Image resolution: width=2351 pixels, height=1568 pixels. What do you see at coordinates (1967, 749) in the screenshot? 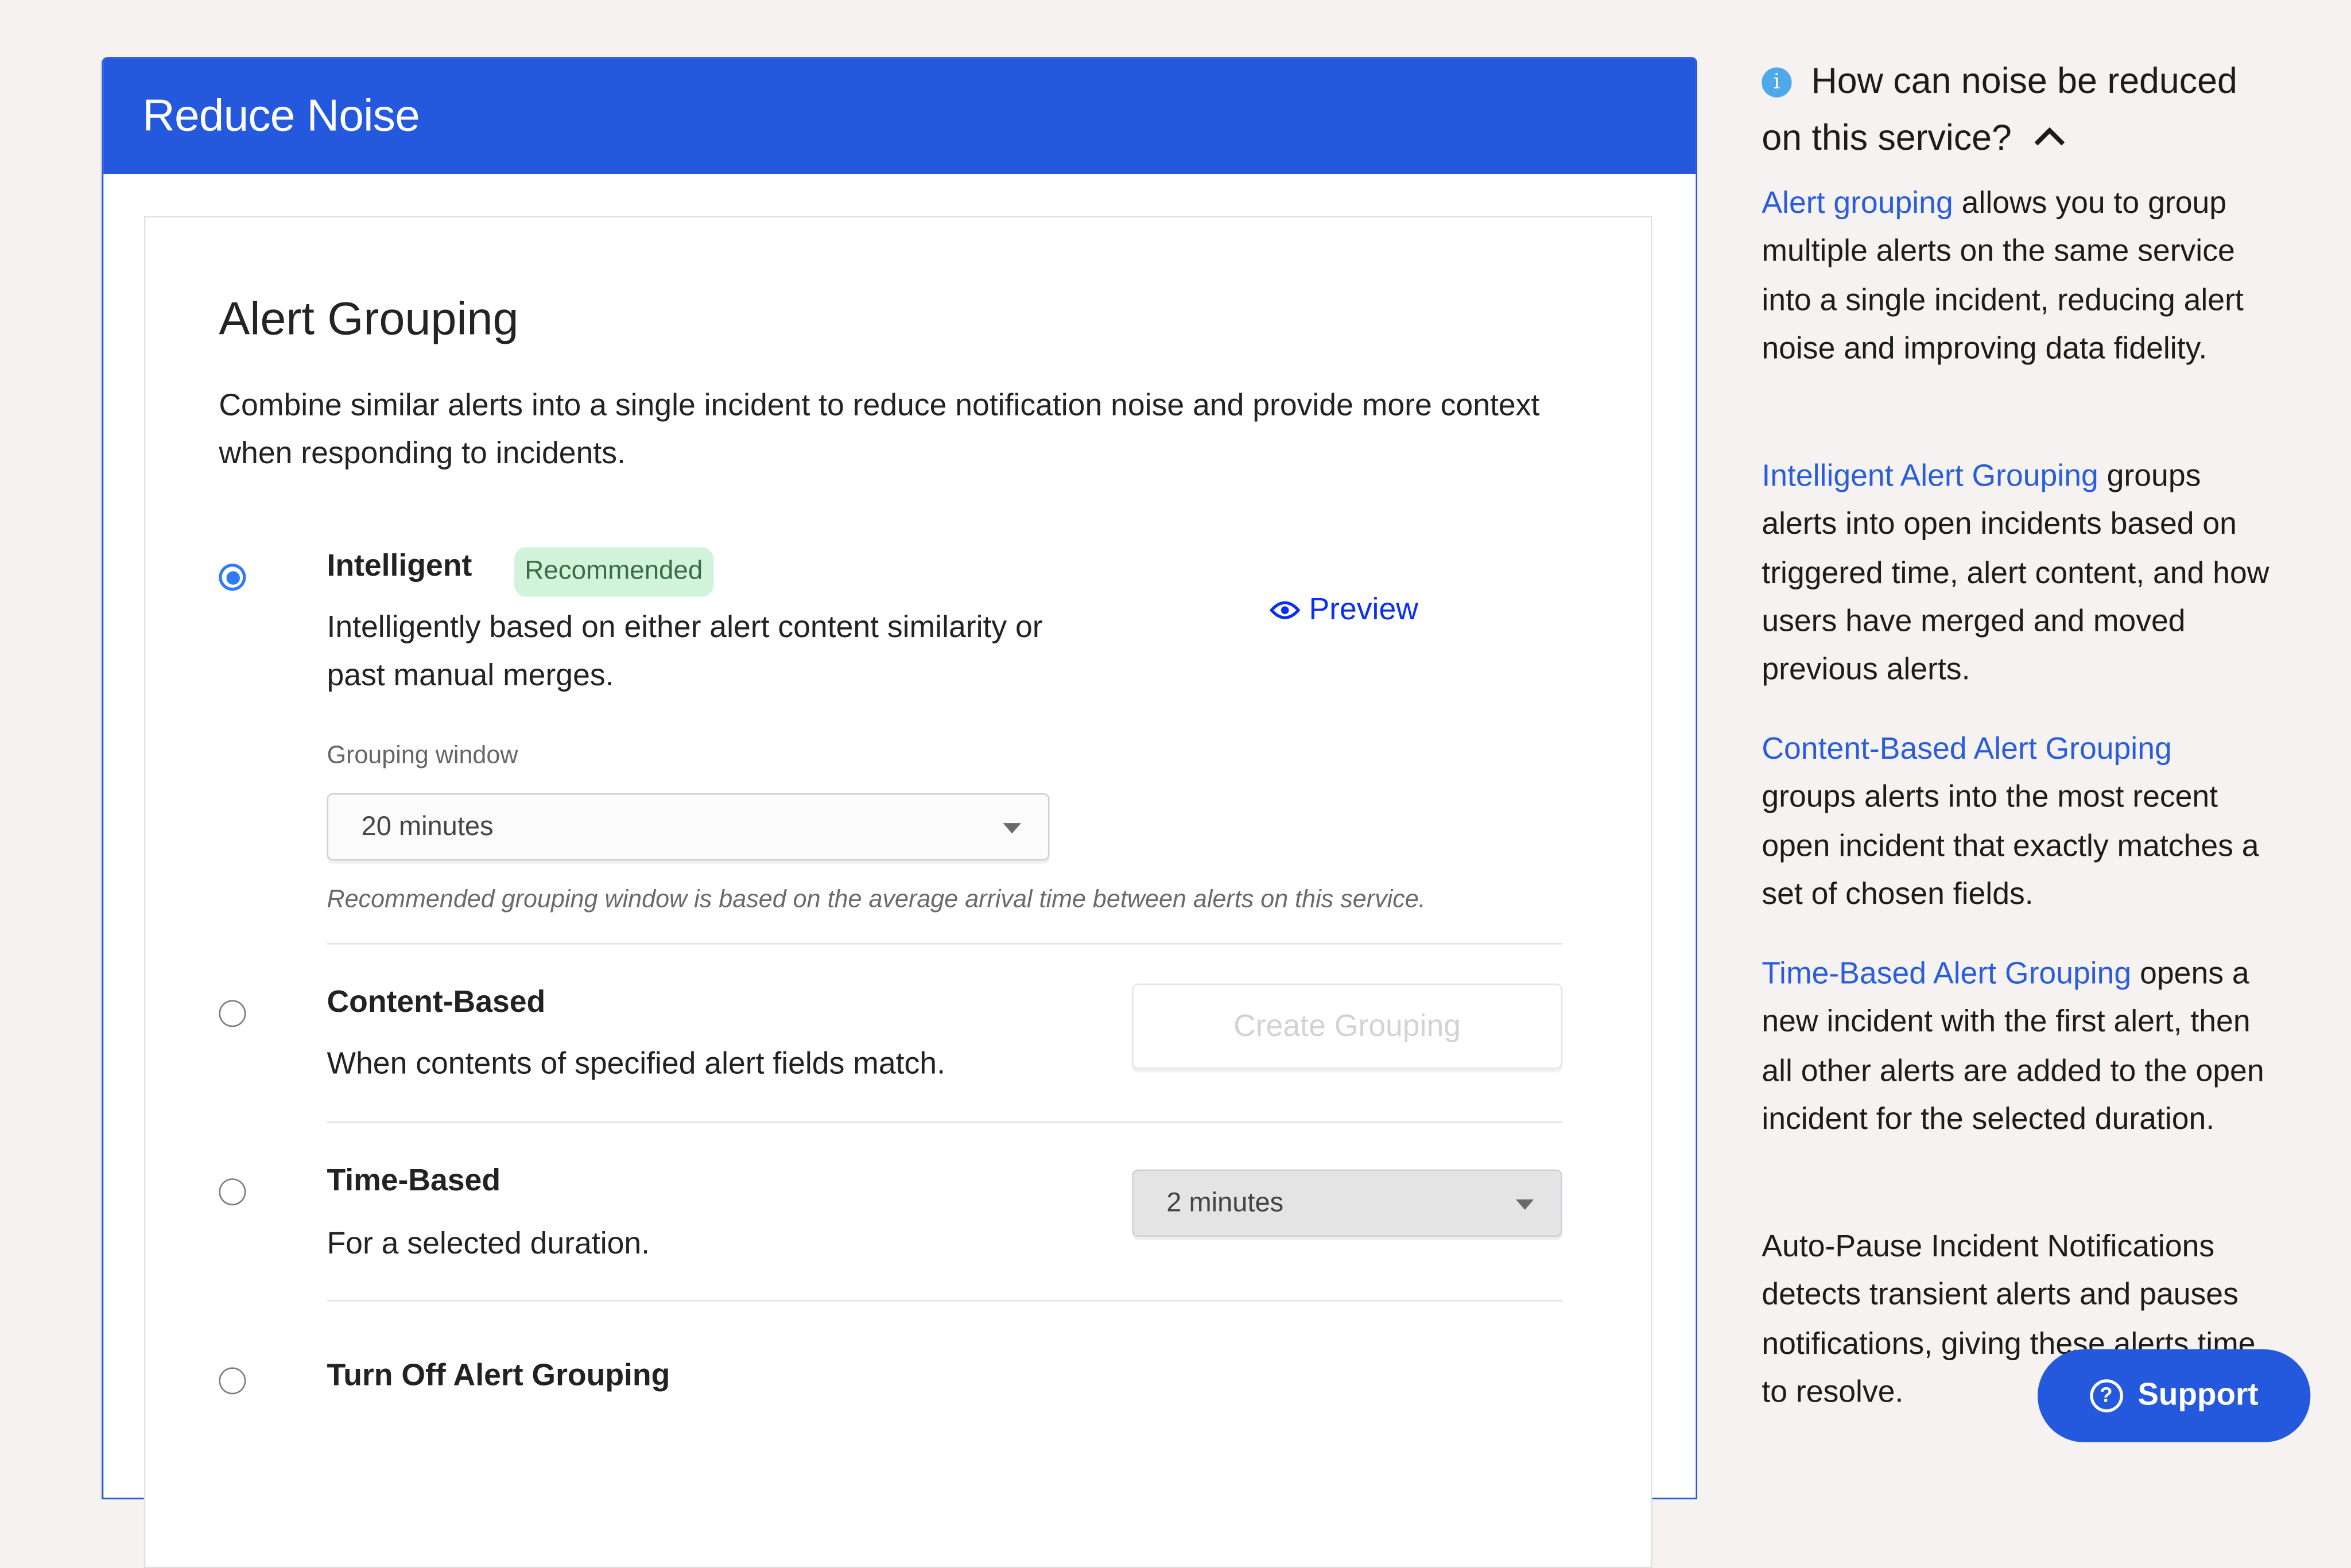
I see `content-based-alert-grouping-link: Content-Based Alert Grouping` at bounding box center [1967, 749].